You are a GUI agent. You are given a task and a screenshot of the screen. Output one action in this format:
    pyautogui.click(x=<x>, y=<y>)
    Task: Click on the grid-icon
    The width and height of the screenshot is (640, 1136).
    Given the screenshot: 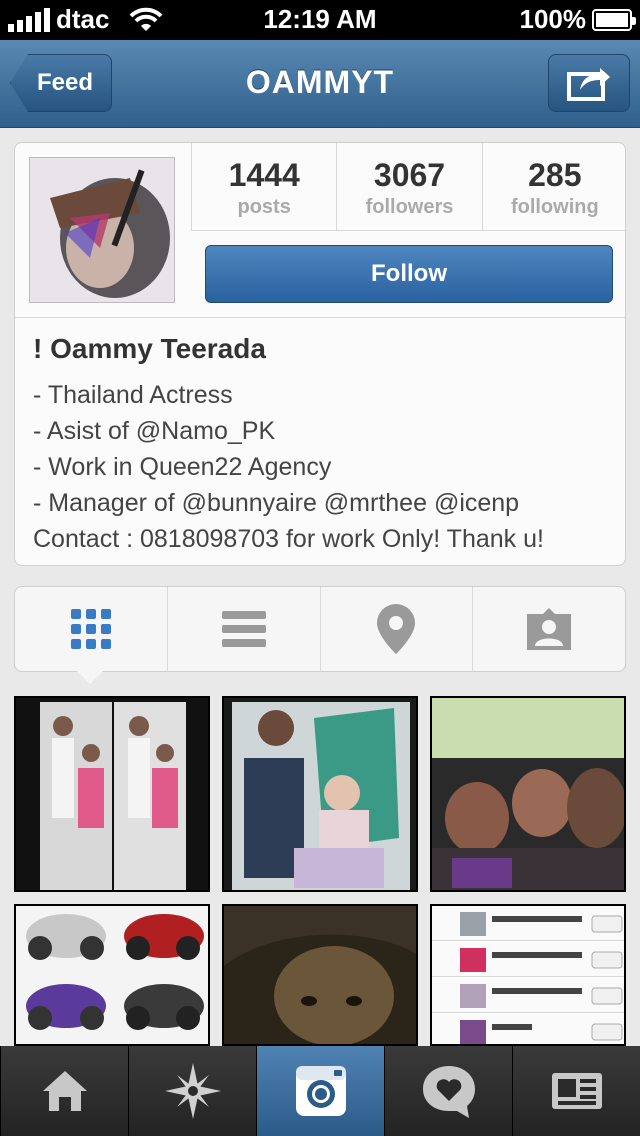 What is the action you would take?
    pyautogui.click(x=90, y=629)
    